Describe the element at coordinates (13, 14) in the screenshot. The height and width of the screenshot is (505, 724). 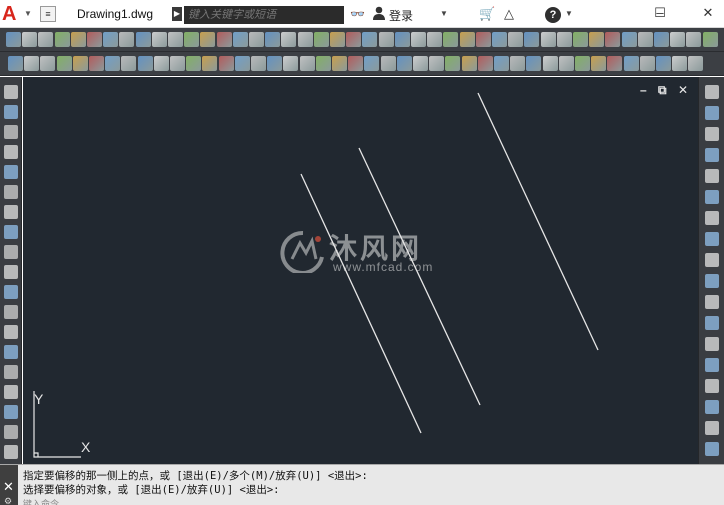
I see `app-logo-button: A` at that location.